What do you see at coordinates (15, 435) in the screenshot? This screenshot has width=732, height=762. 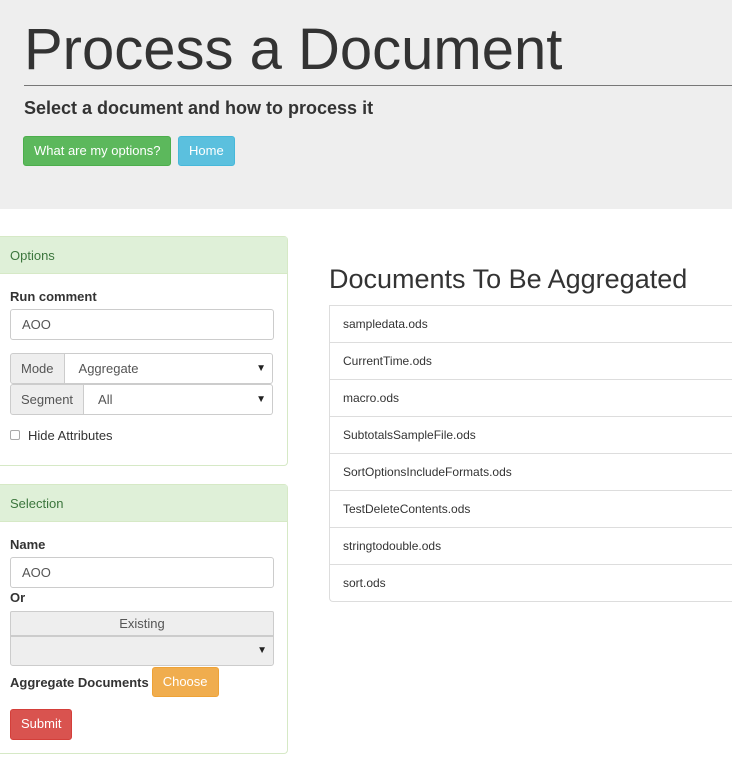 I see `hide-attributes-checkbox` at bounding box center [15, 435].